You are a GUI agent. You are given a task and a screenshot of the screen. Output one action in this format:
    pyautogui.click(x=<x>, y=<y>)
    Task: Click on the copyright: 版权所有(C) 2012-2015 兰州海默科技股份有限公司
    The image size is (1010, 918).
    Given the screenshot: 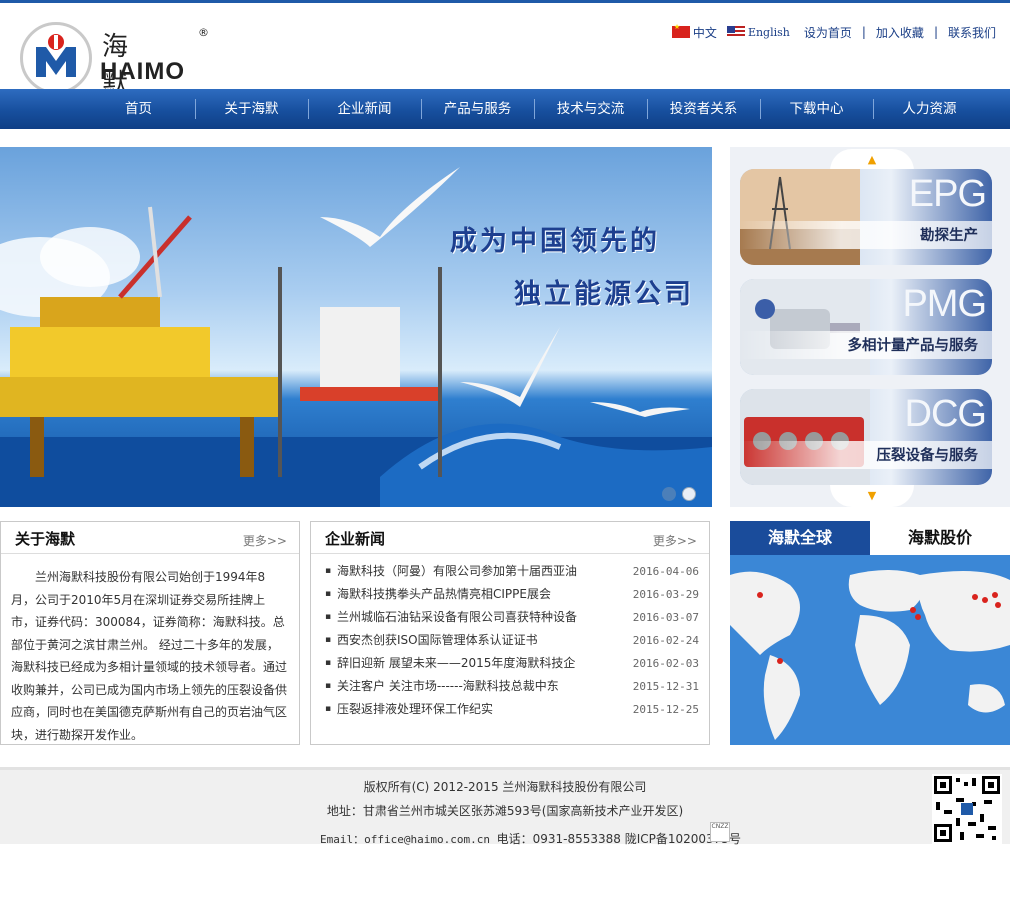 What is the action you would take?
    pyautogui.click(x=505, y=787)
    